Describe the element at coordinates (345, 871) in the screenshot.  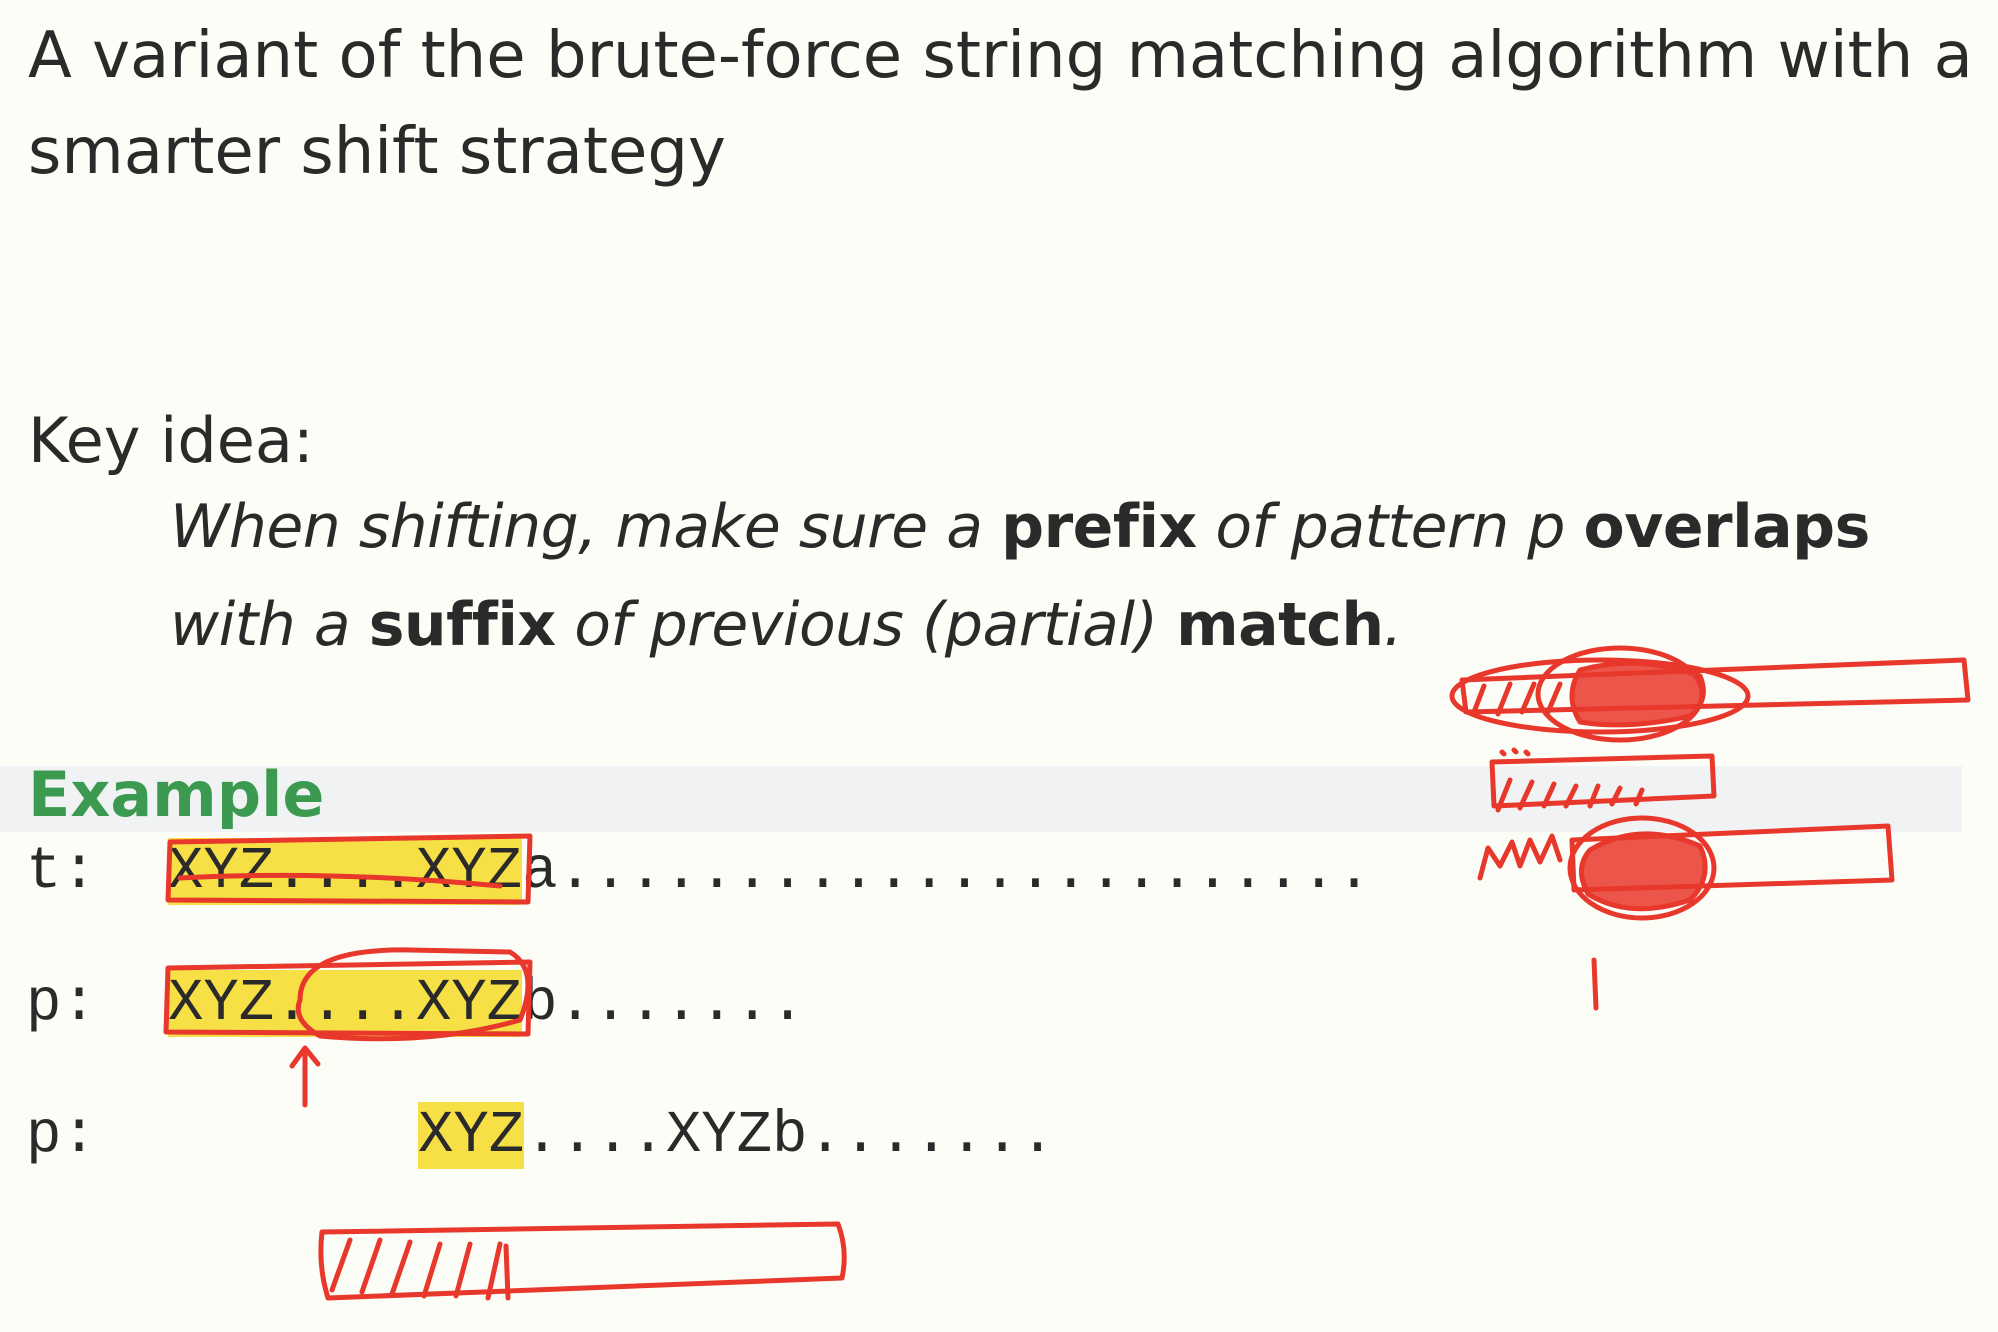
I see `text-highlight: XYZ....XYZ` at that location.